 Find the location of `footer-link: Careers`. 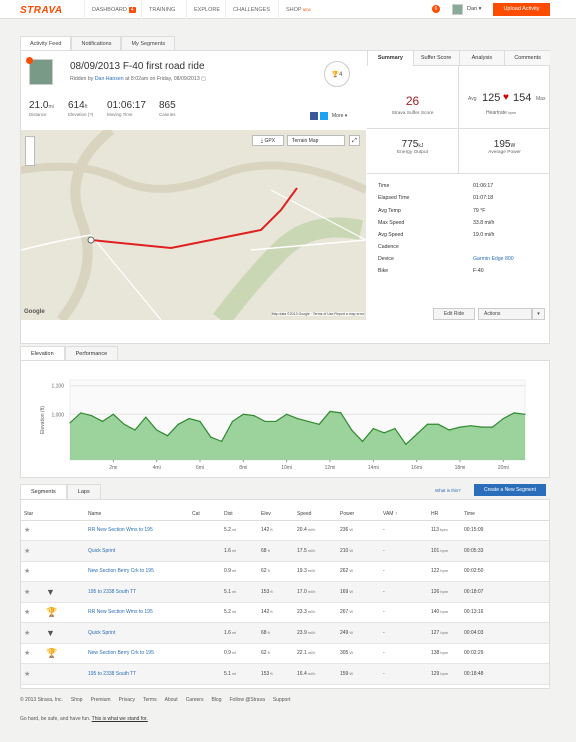

footer-link: Careers is located at coordinates (195, 700).